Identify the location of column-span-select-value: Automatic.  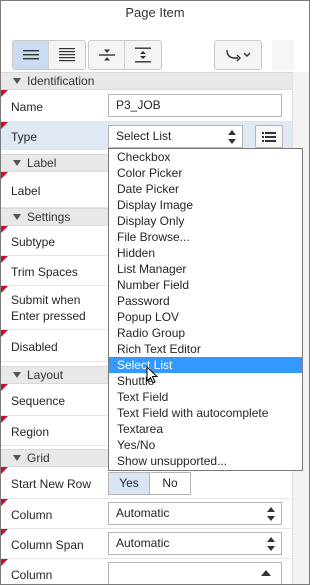
(143, 543).